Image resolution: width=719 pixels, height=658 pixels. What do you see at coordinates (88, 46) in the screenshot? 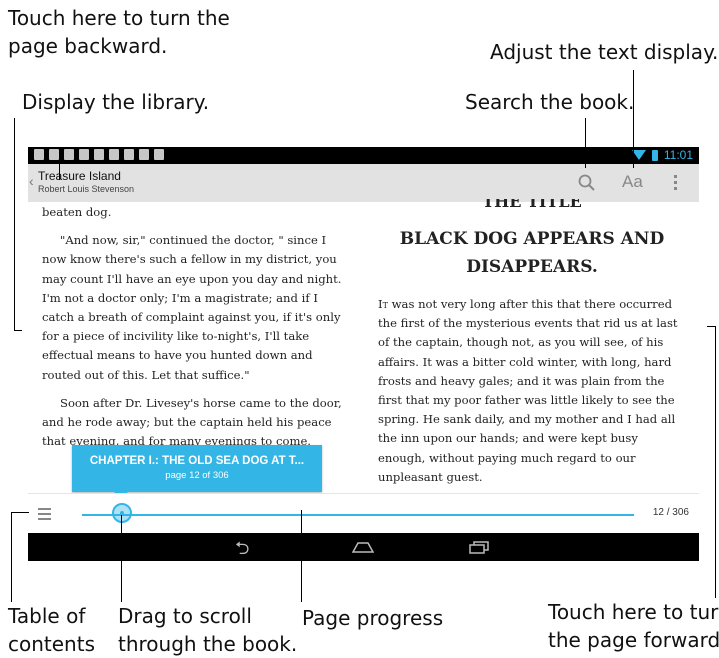
I see `callout-page-backward-line2: page backward.` at bounding box center [88, 46].